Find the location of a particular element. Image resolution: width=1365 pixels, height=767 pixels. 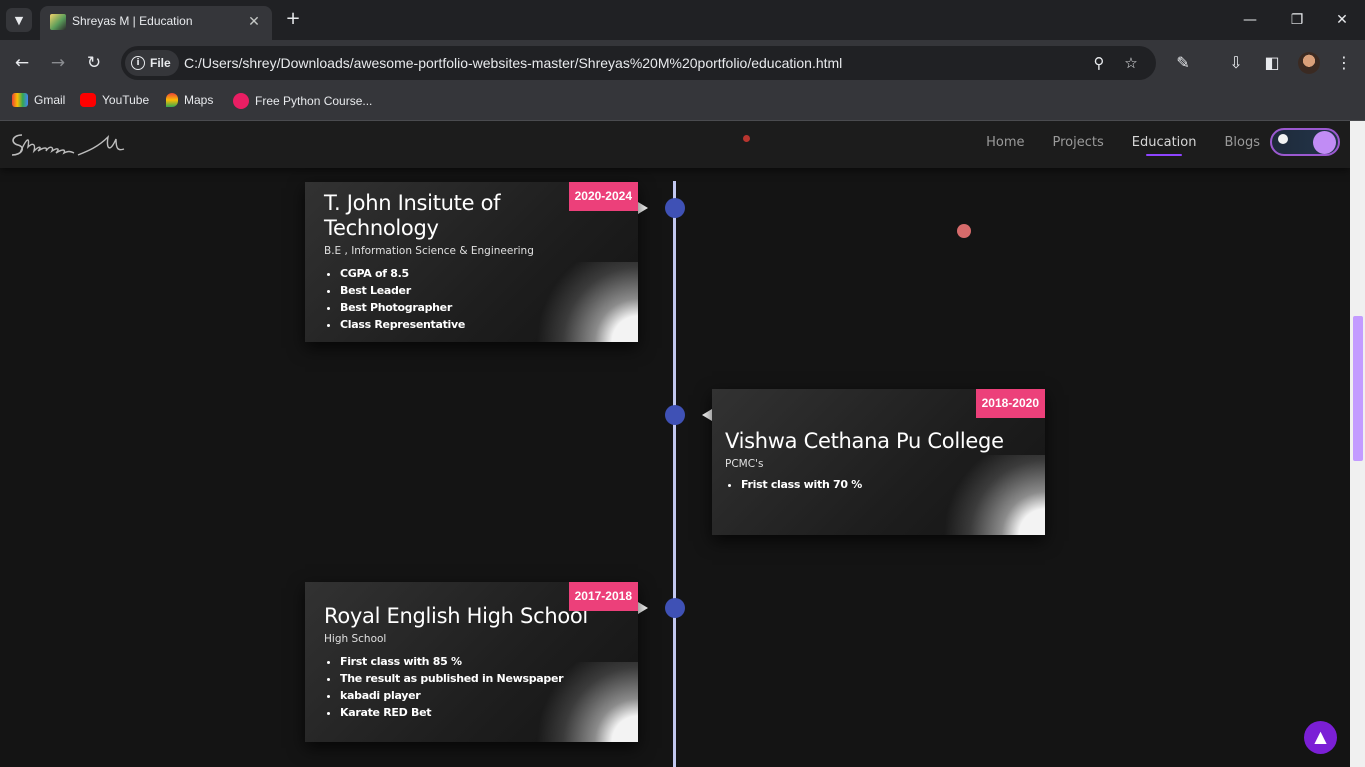

achievement-list: Frist class with 70 % is located at coordinates (801, 484).